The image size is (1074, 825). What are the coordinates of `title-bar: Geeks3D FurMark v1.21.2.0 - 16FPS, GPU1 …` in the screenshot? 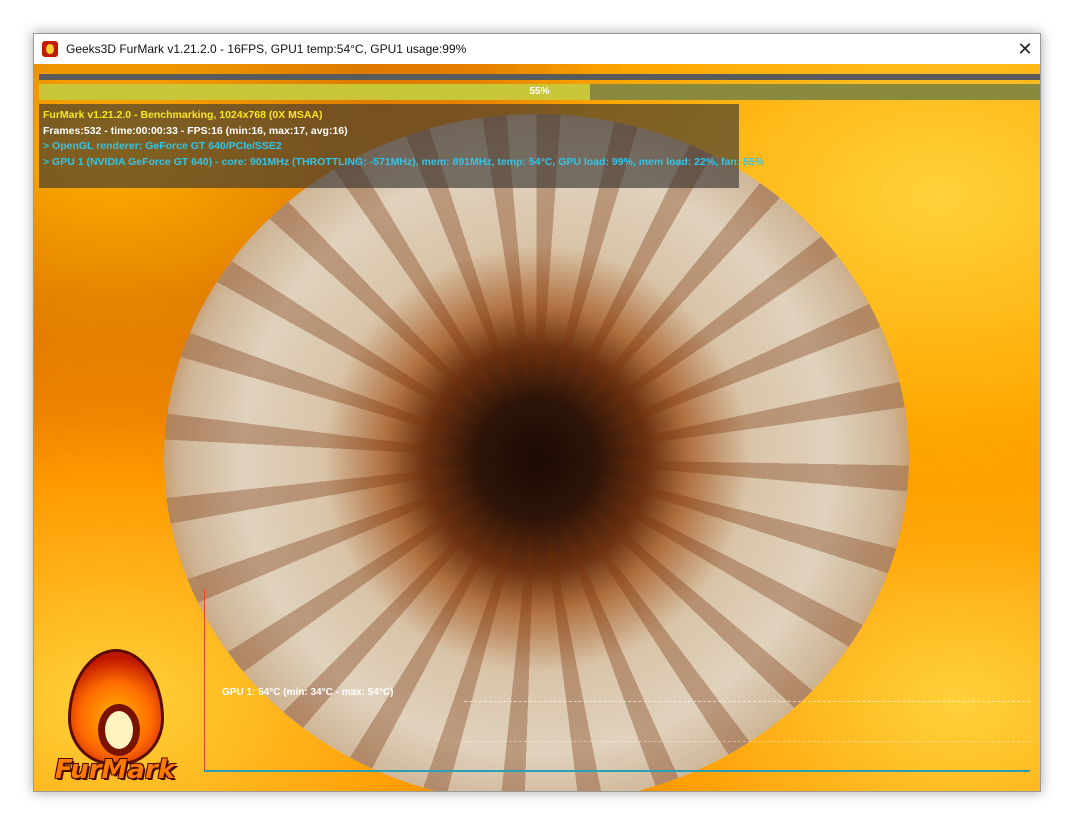 It's located at (537, 49).